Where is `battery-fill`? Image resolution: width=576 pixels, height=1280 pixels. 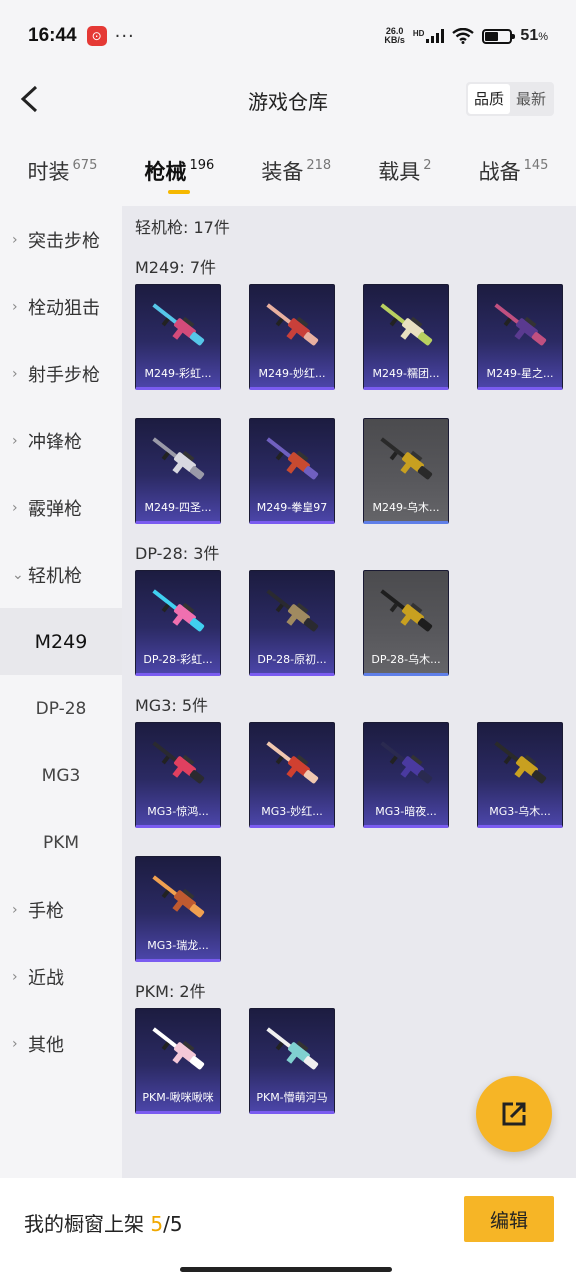
battery-fill is located at coordinates (491, 36).